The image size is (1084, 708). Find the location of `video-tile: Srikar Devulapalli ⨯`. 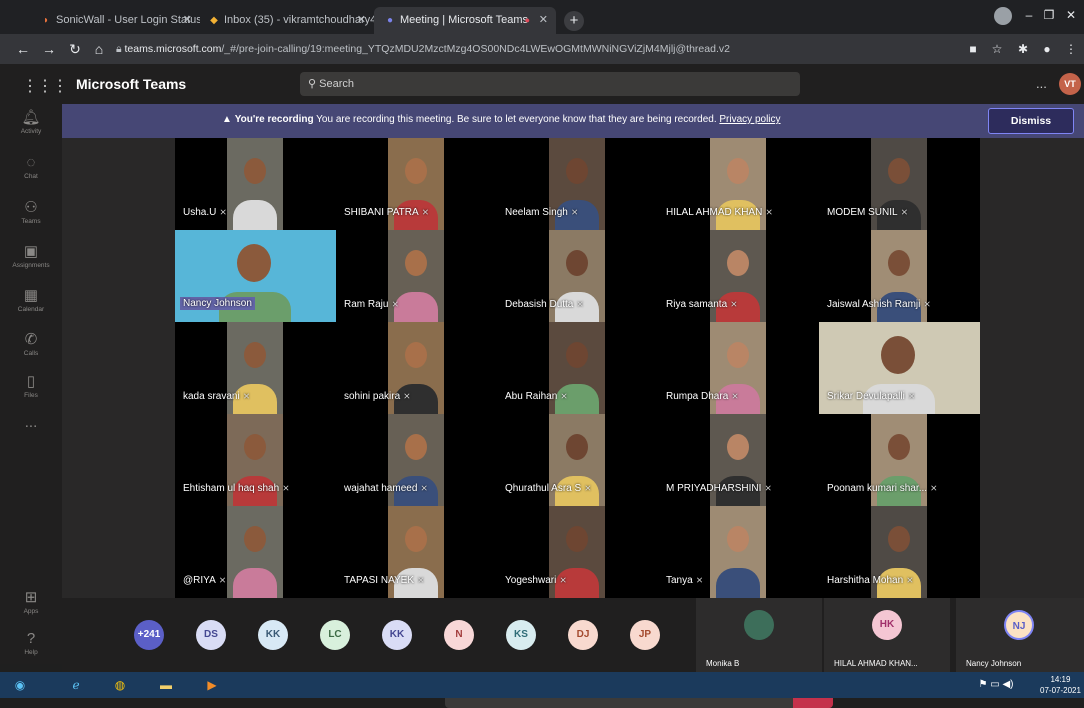

video-tile: Srikar Devulapalli ⨯ is located at coordinates (899, 368).